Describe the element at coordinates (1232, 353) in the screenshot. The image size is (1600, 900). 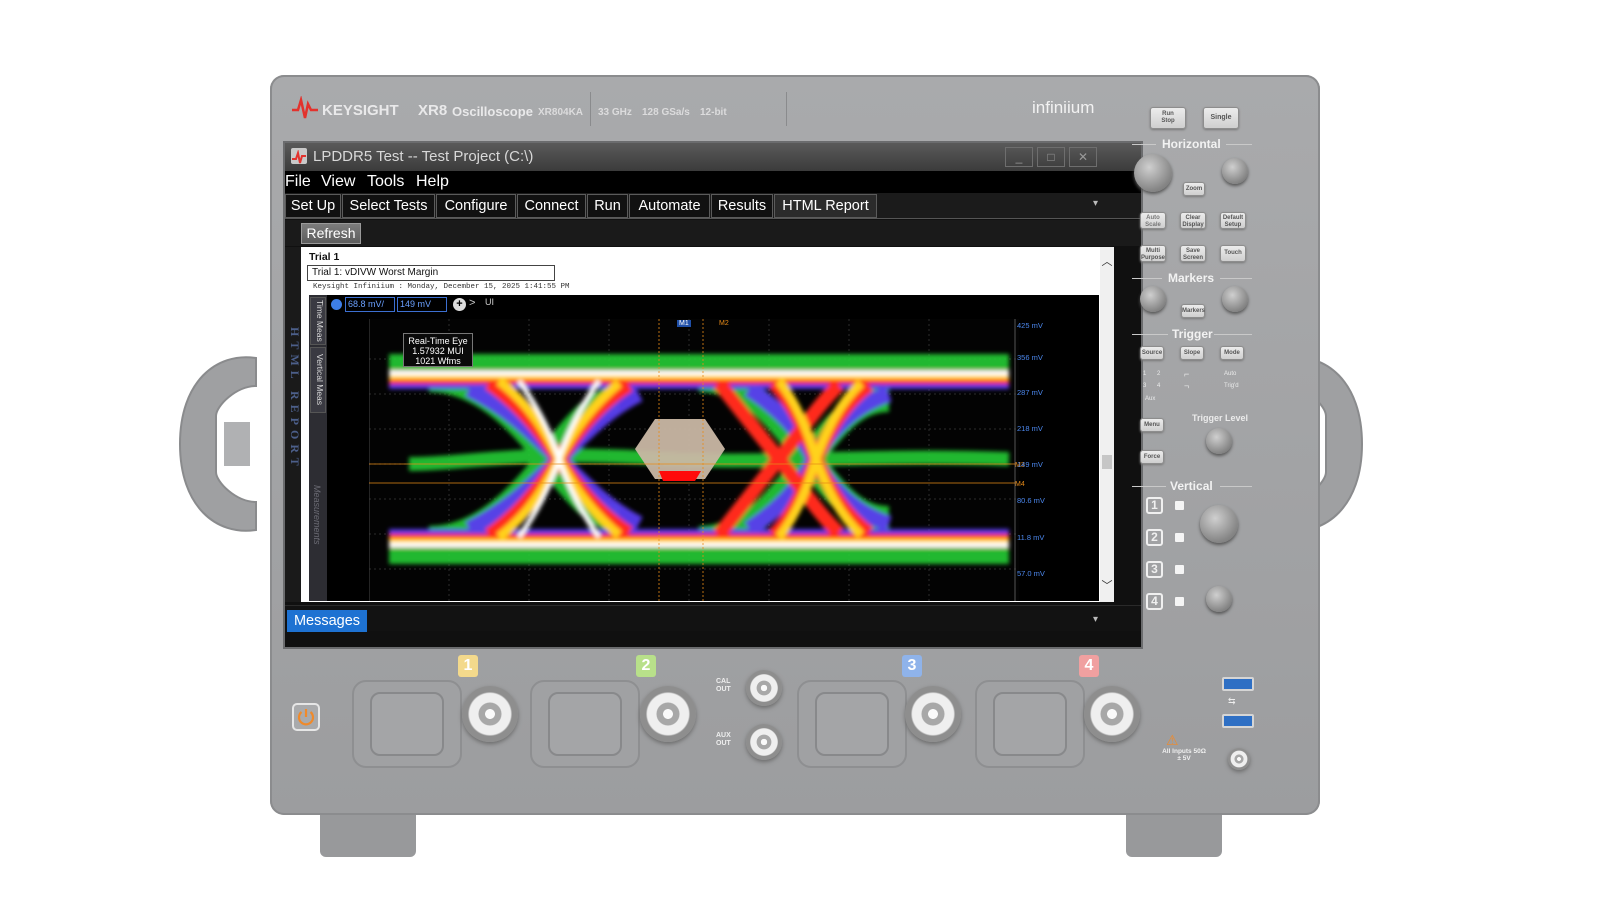
I see `trigger-mode-button: Mode` at that location.